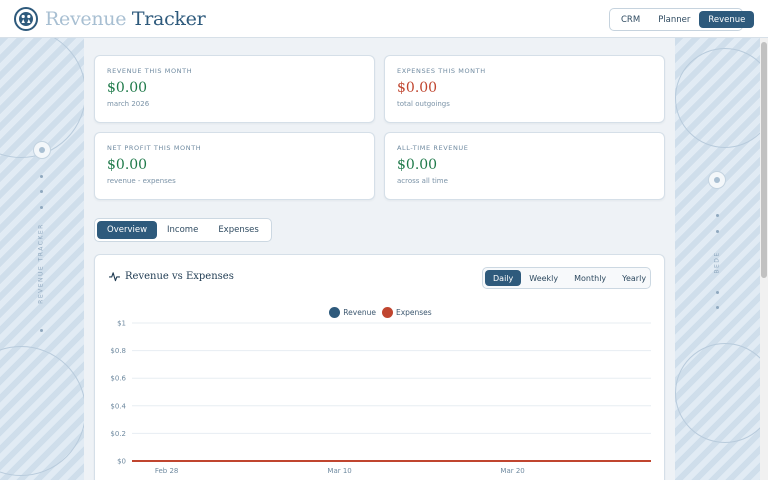 The height and width of the screenshot is (480, 768). Describe the element at coordinates (128, 104) in the screenshot. I see `stat-subtext: march 2026` at that location.